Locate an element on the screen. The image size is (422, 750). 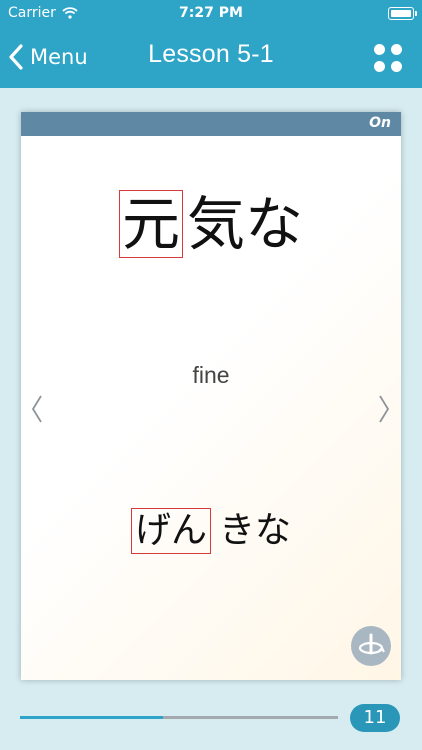
navigation-bar: Menu Lesson 5-1 is located at coordinates (211, 58).